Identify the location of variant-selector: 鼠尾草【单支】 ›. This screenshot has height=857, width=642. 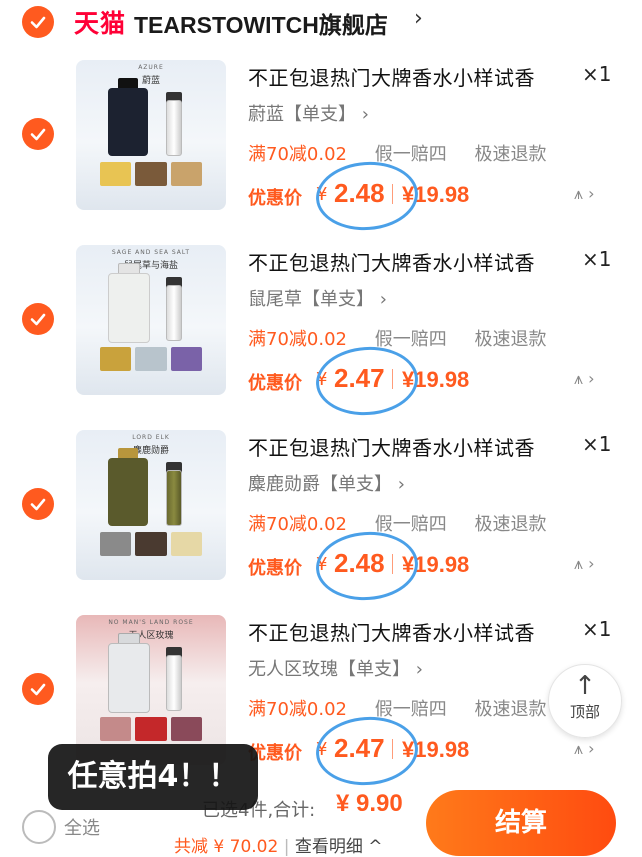
(317, 298).